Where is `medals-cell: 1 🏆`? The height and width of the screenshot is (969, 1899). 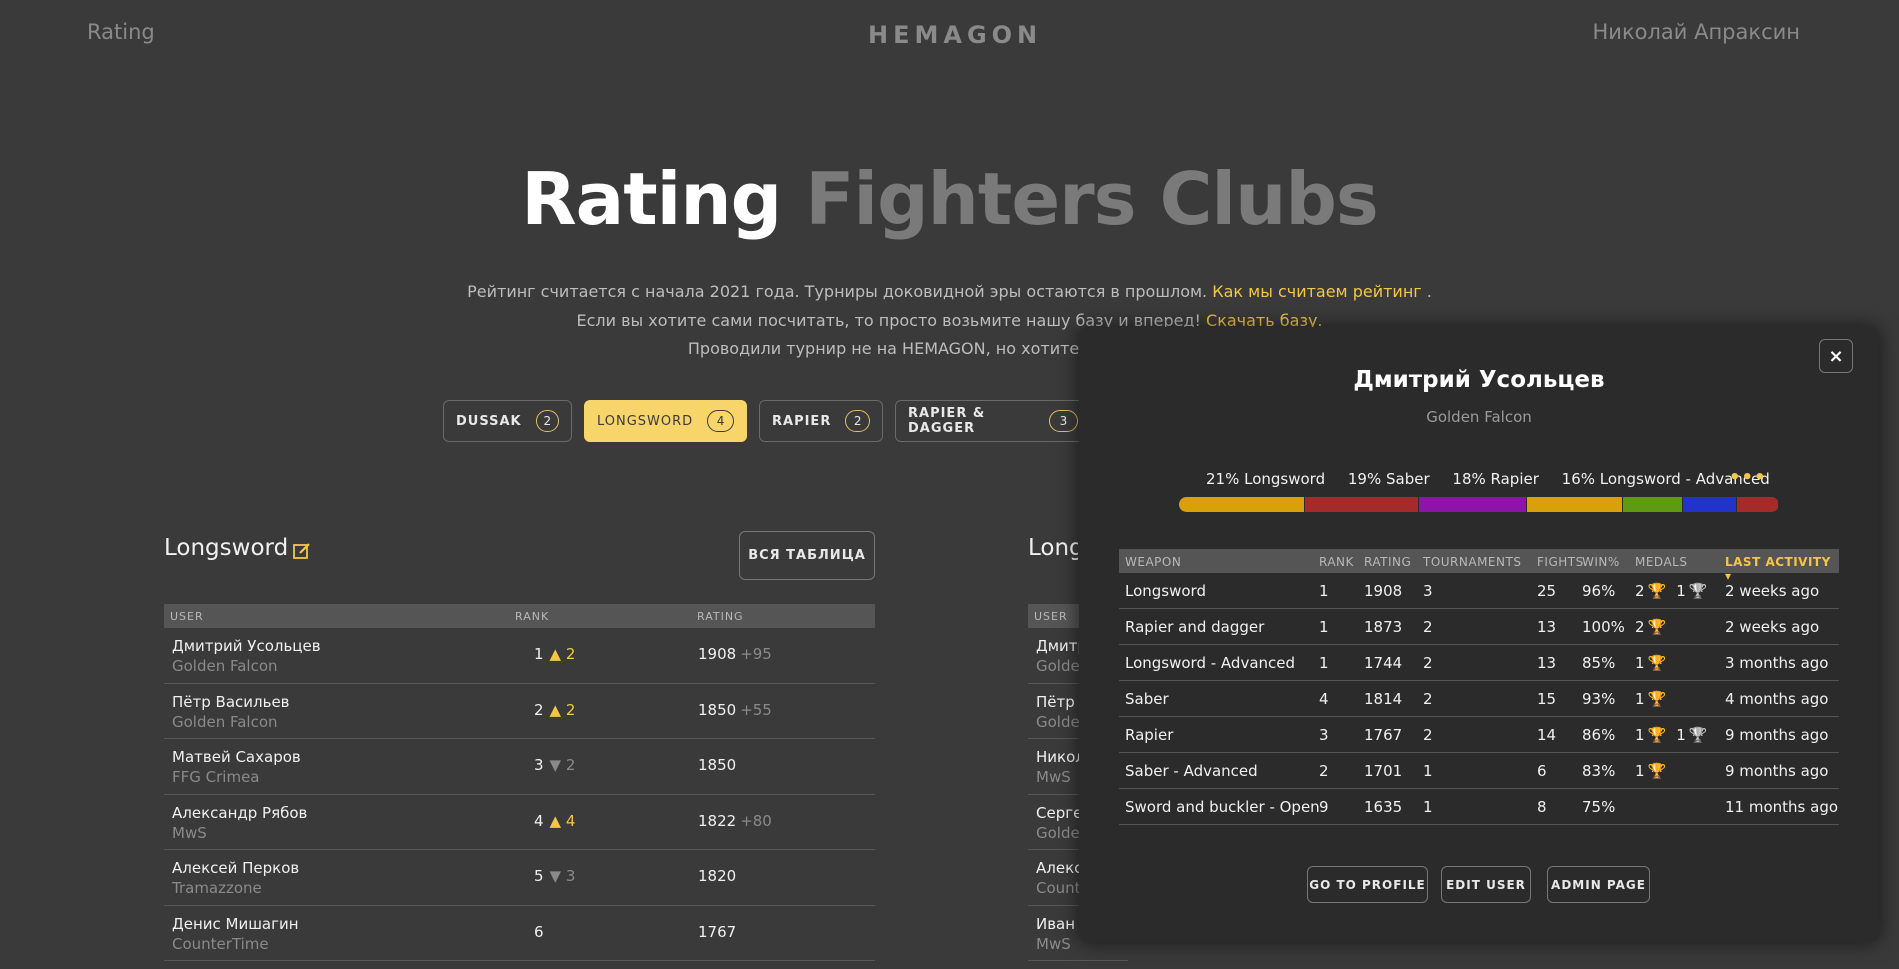
medals-cell: 1 🏆 is located at coordinates (1655, 699).